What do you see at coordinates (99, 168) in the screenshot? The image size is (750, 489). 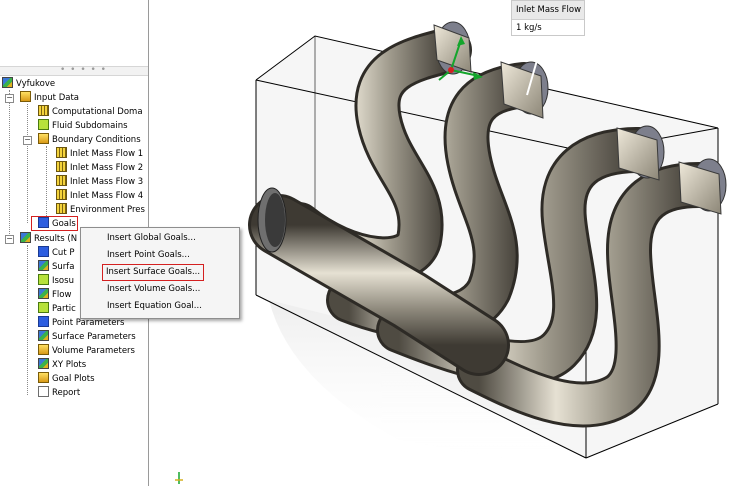 I see `tree-item-inlet-mass-flow-2: Inlet Mass Flow 2` at bounding box center [99, 168].